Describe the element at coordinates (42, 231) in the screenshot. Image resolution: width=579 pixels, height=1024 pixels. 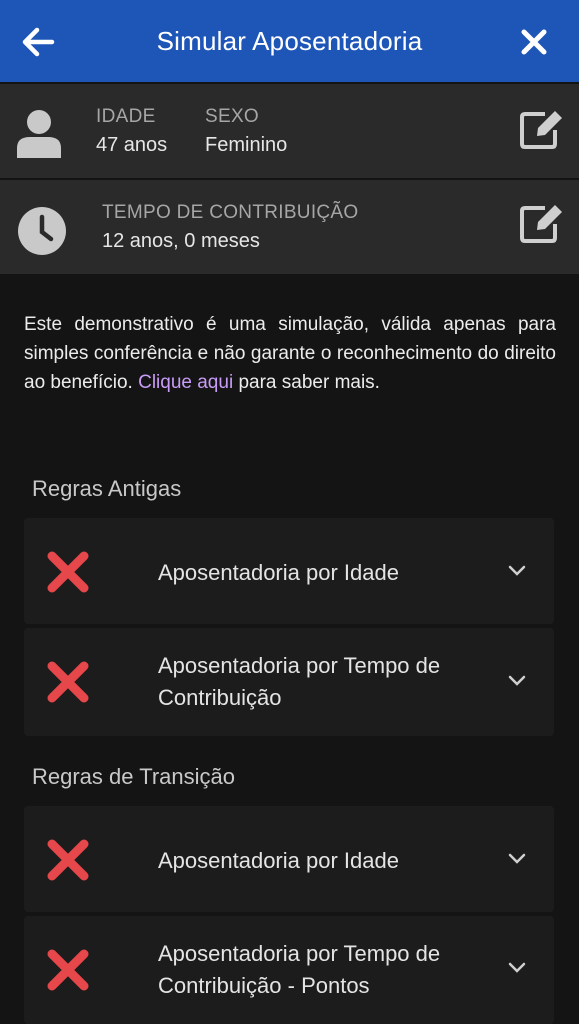
I see `clock-icon` at that location.